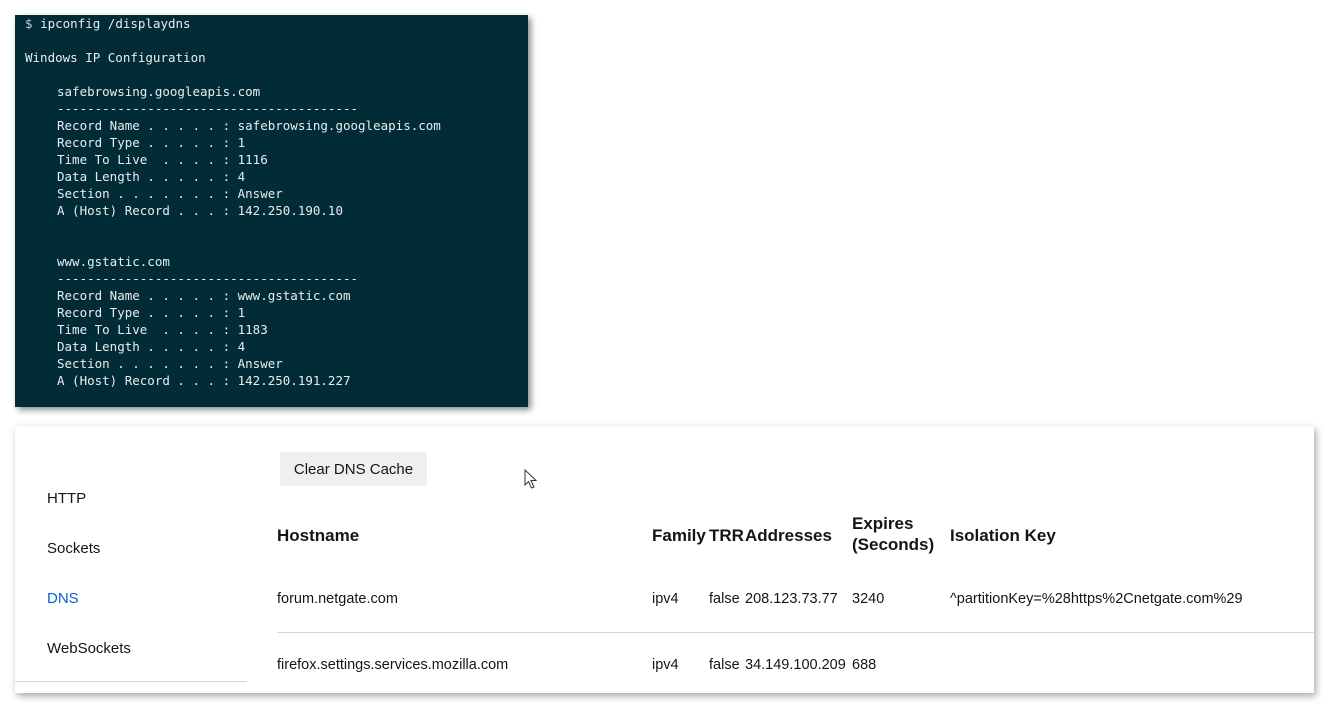 This screenshot has width=1330, height=710. What do you see at coordinates (795, 665) in the screenshot?
I see `cell-addresses: 34.149.100.209` at bounding box center [795, 665].